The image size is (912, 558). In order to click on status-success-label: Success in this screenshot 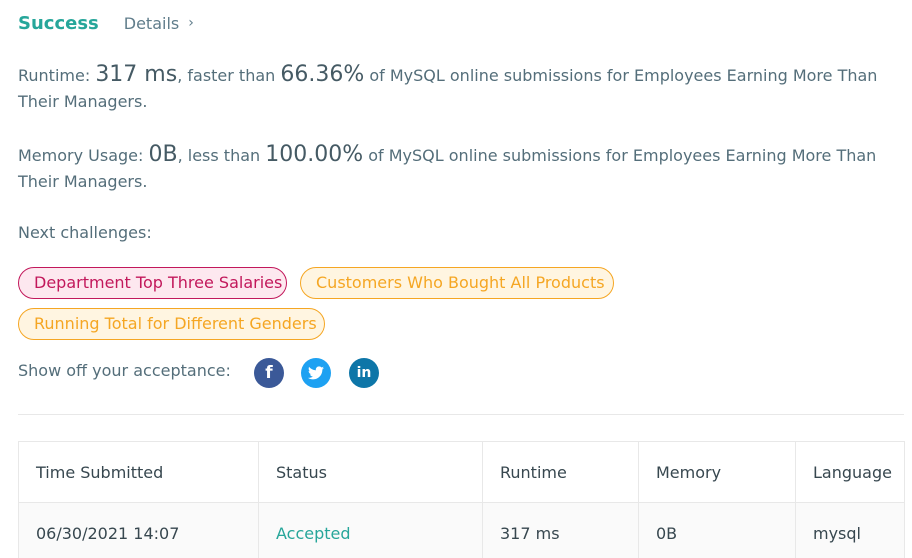, I will do `click(58, 23)`.